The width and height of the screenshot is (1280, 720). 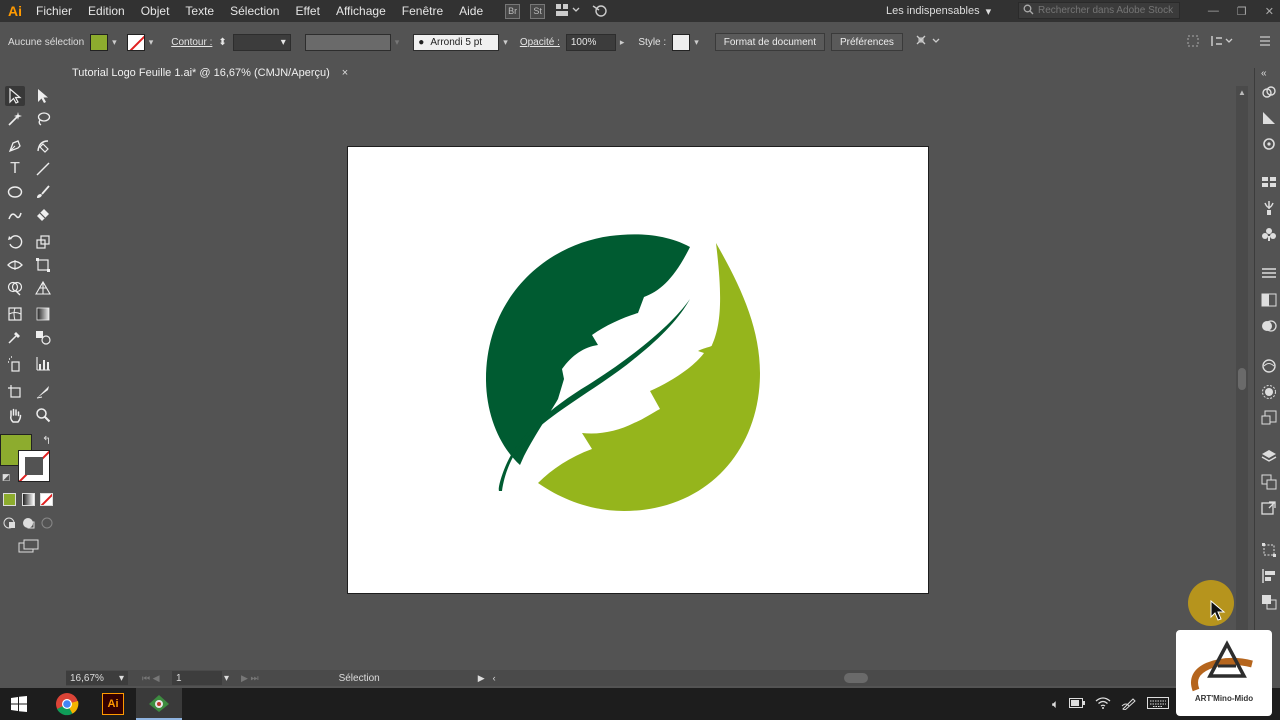 What do you see at coordinates (15, 415) in the screenshot?
I see `hand-tool-icon` at bounding box center [15, 415].